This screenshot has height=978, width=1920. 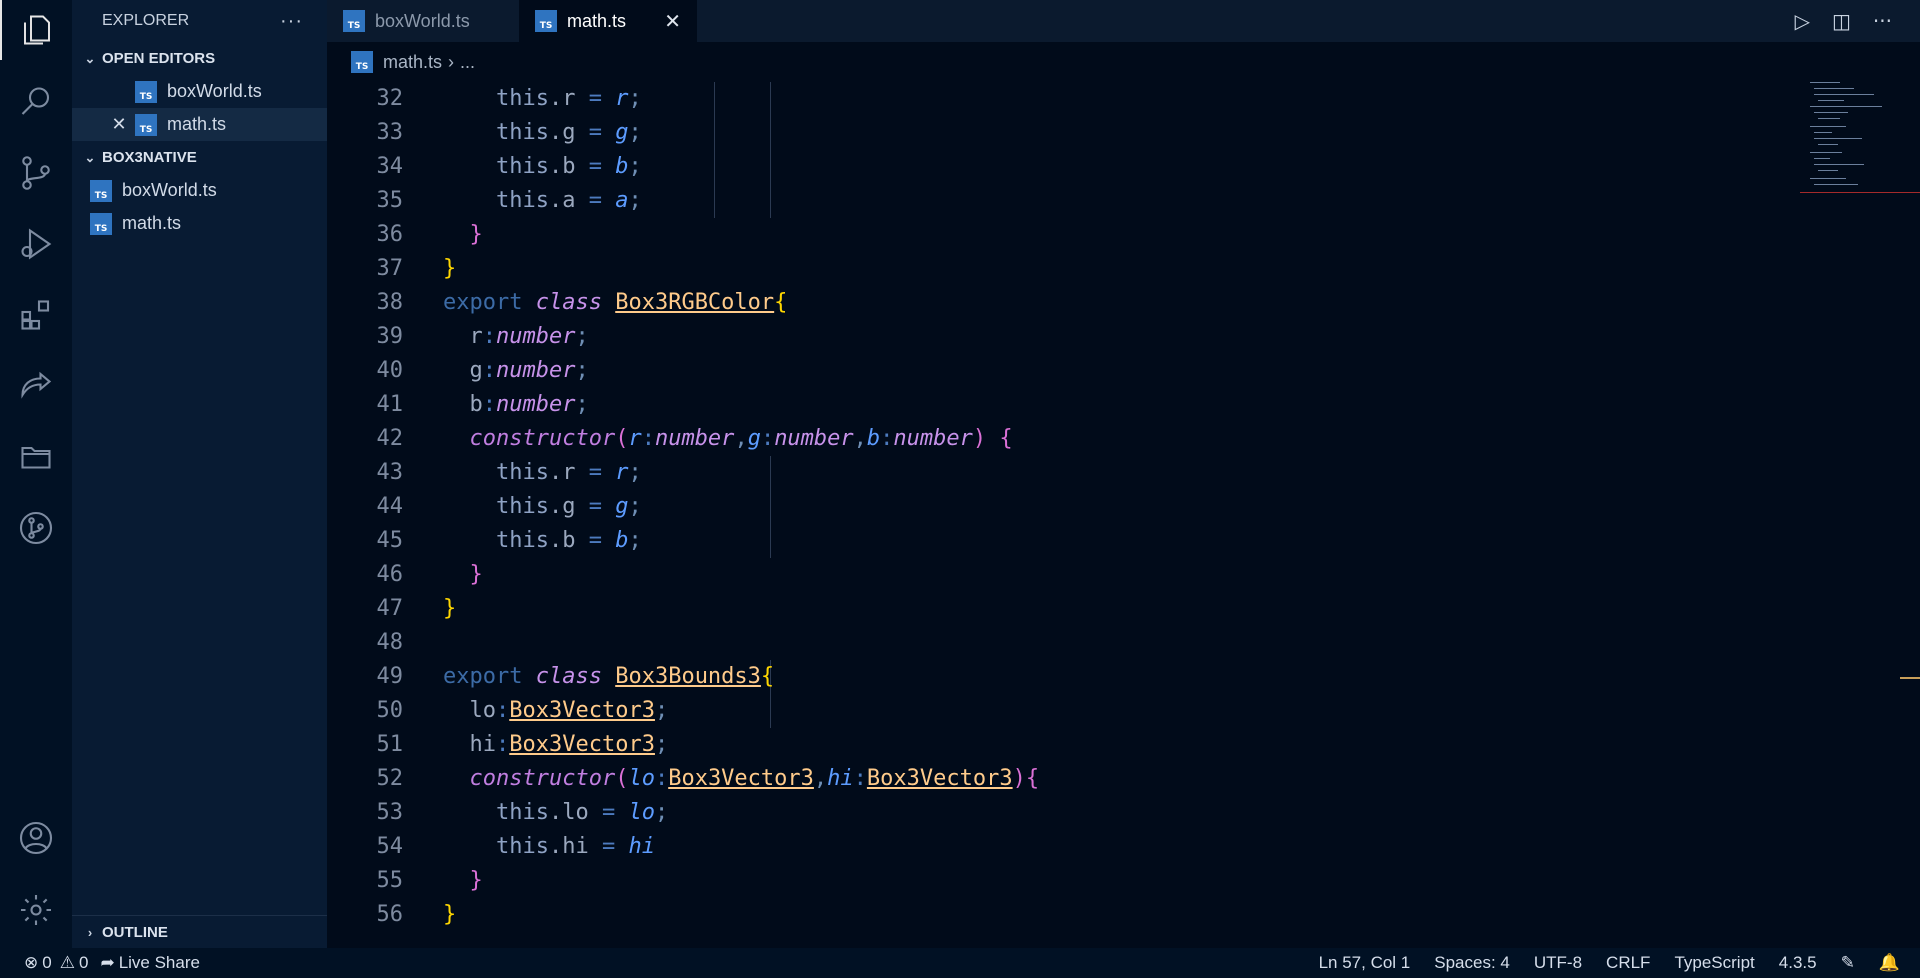 What do you see at coordinates (36, 102) in the screenshot?
I see `search-icon` at bounding box center [36, 102].